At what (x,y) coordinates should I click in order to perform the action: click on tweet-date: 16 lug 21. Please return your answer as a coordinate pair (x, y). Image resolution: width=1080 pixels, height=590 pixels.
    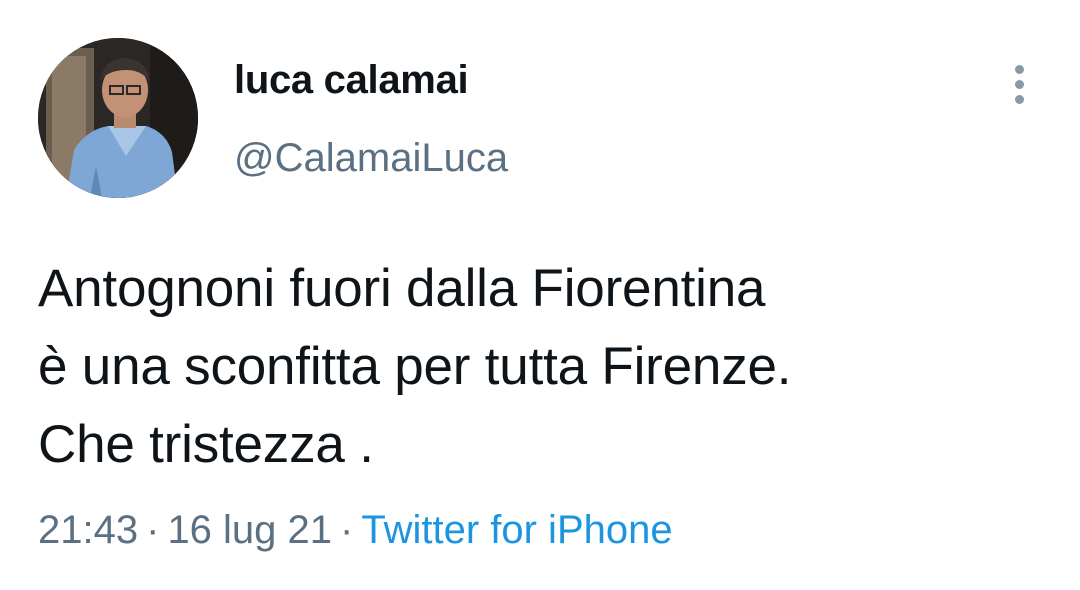
    Looking at the image, I should click on (249, 530).